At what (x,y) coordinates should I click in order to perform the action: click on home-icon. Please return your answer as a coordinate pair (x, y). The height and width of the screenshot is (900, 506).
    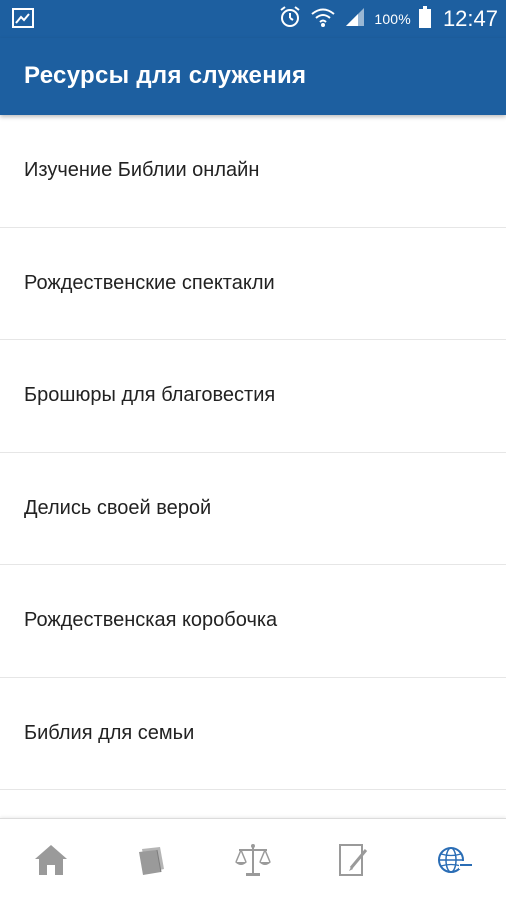
    Looking at the image, I should click on (51, 860).